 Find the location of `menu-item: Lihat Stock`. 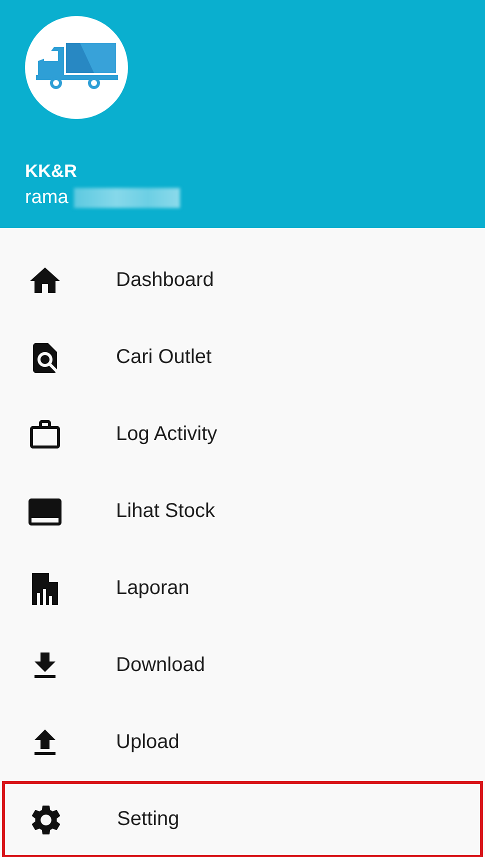

menu-item: Lihat Stock is located at coordinates (242, 511).